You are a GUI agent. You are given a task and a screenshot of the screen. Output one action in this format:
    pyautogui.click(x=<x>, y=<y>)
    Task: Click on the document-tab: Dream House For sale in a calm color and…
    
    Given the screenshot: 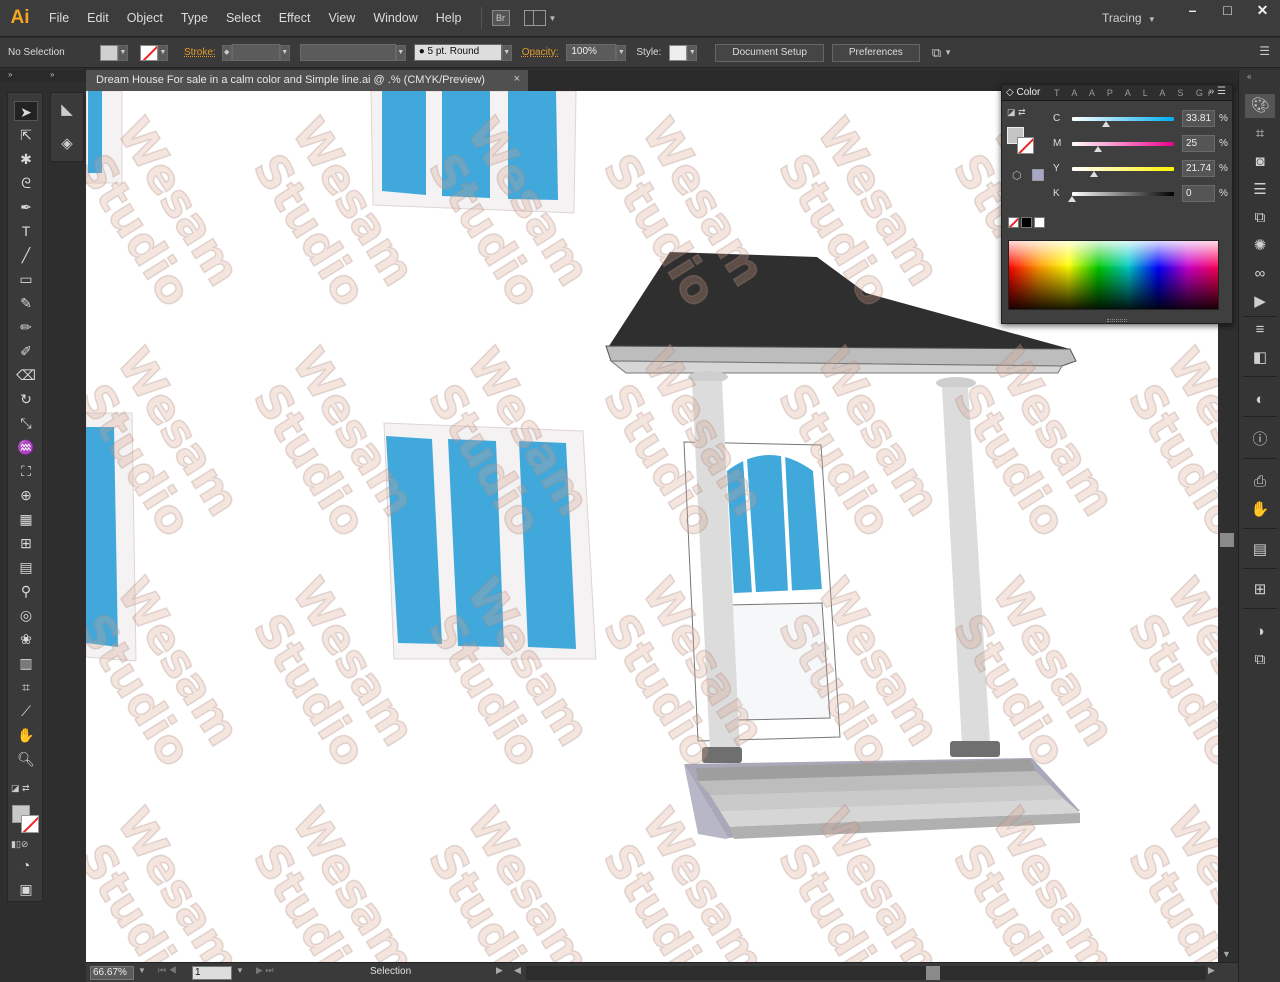 What is the action you would take?
    pyautogui.click(x=307, y=80)
    